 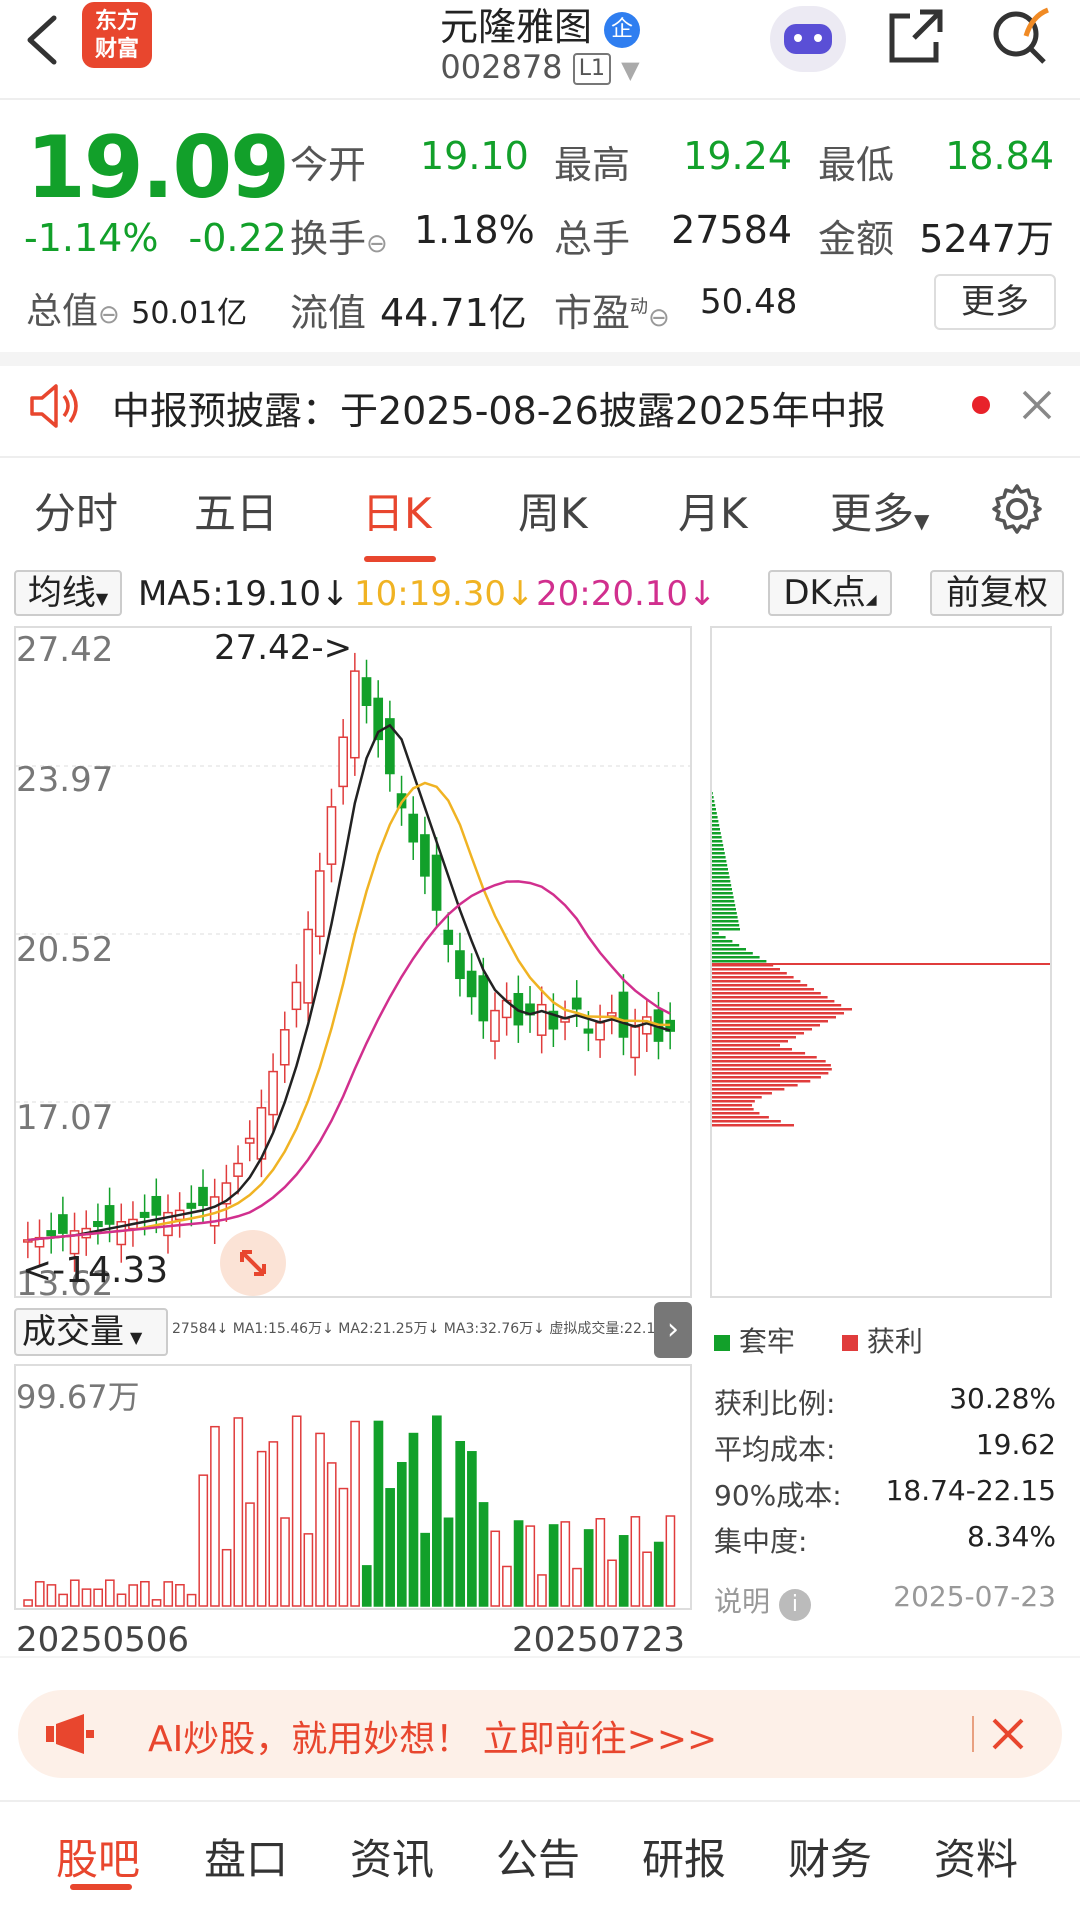 I want to click on tab-announcements: 公告, so click(x=538, y=1856).